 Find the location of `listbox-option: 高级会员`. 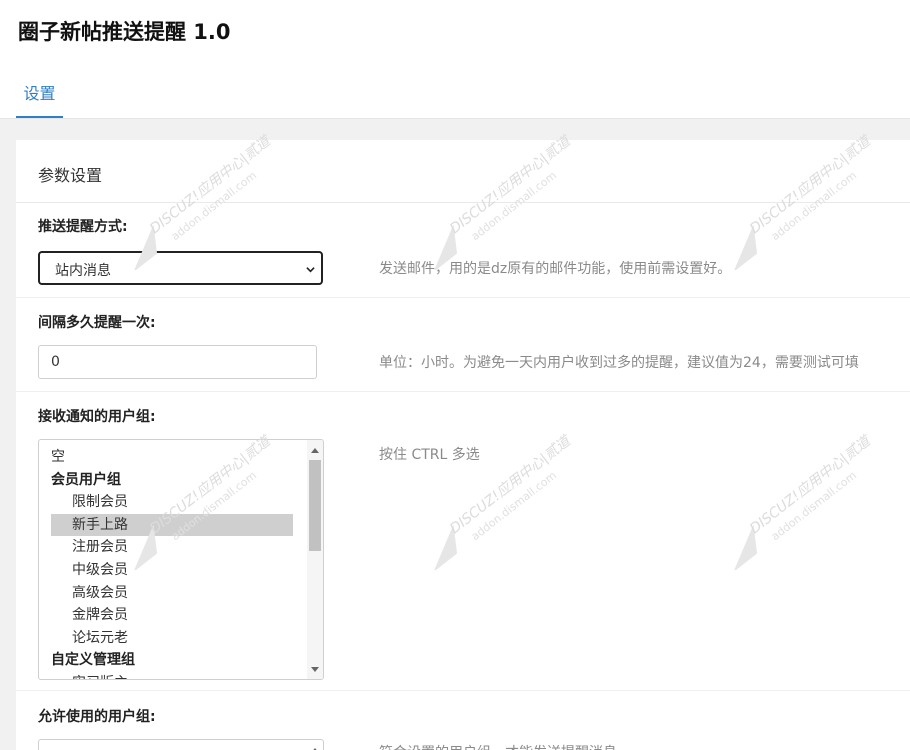

listbox-option: 高级会员 is located at coordinates (172, 593).